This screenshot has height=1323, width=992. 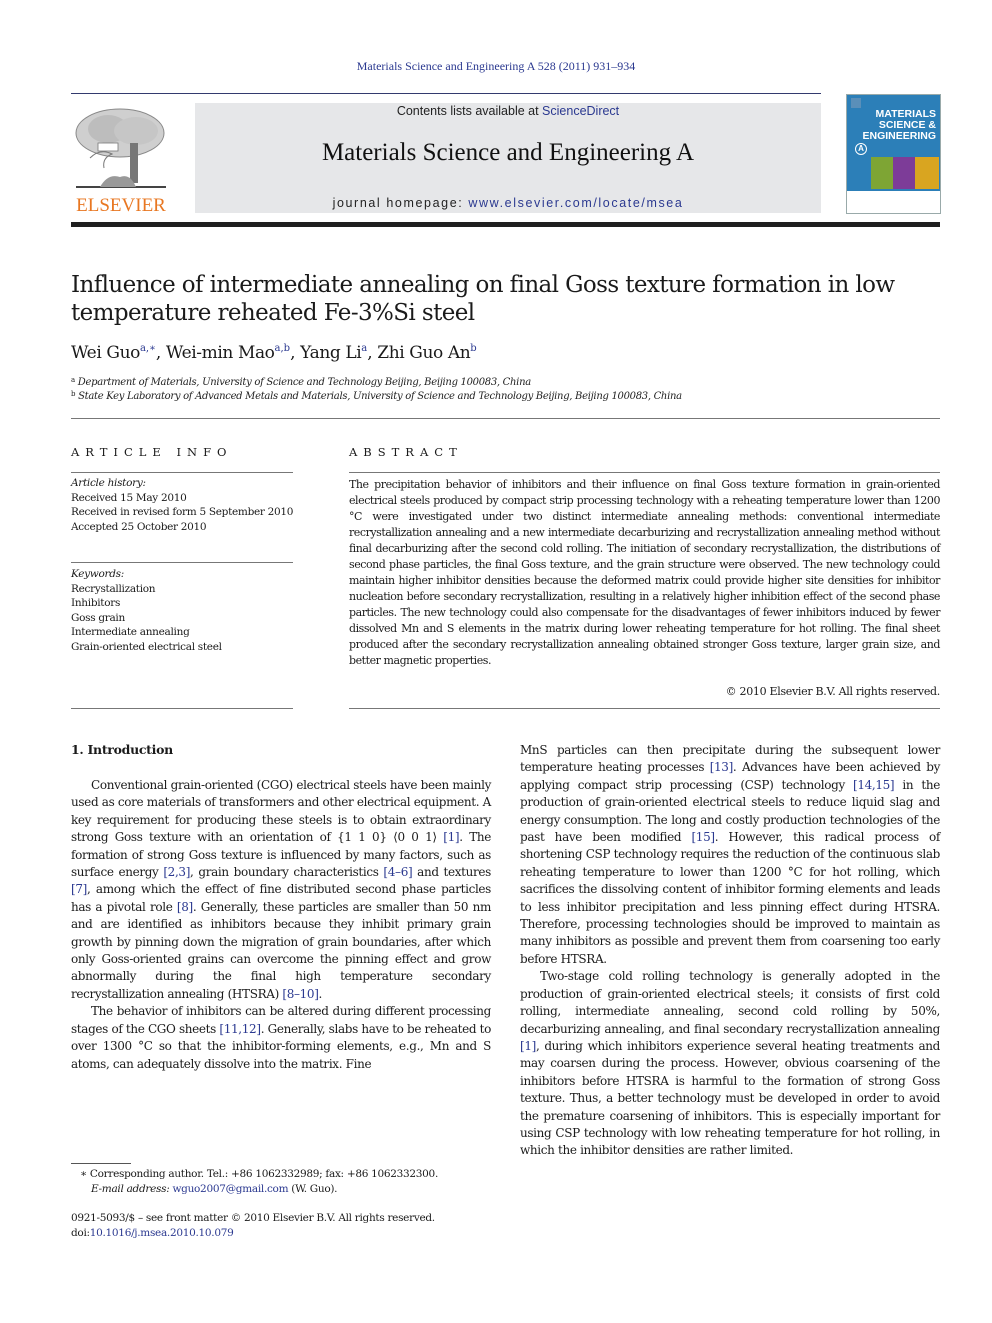 What do you see at coordinates (575, 203) in the screenshot?
I see `homepage-link: www.elsevier.com/locate/msea` at bounding box center [575, 203].